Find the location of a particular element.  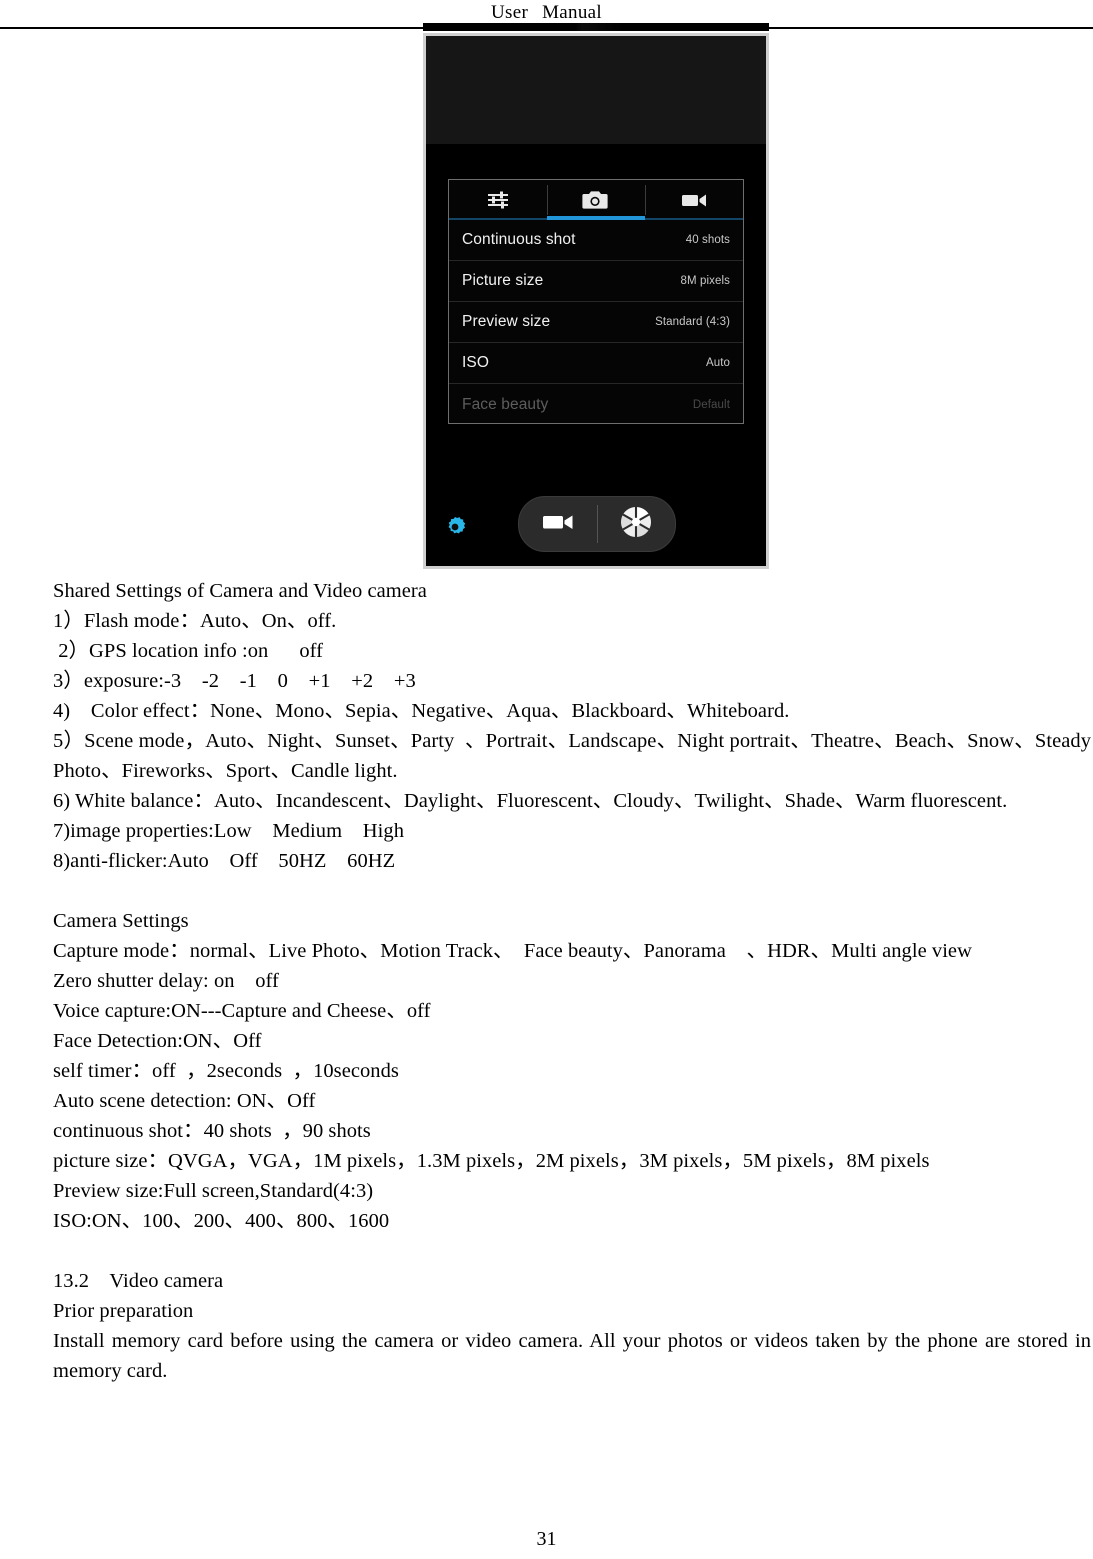

setting-row-iso: ISO Auto is located at coordinates (596, 363).